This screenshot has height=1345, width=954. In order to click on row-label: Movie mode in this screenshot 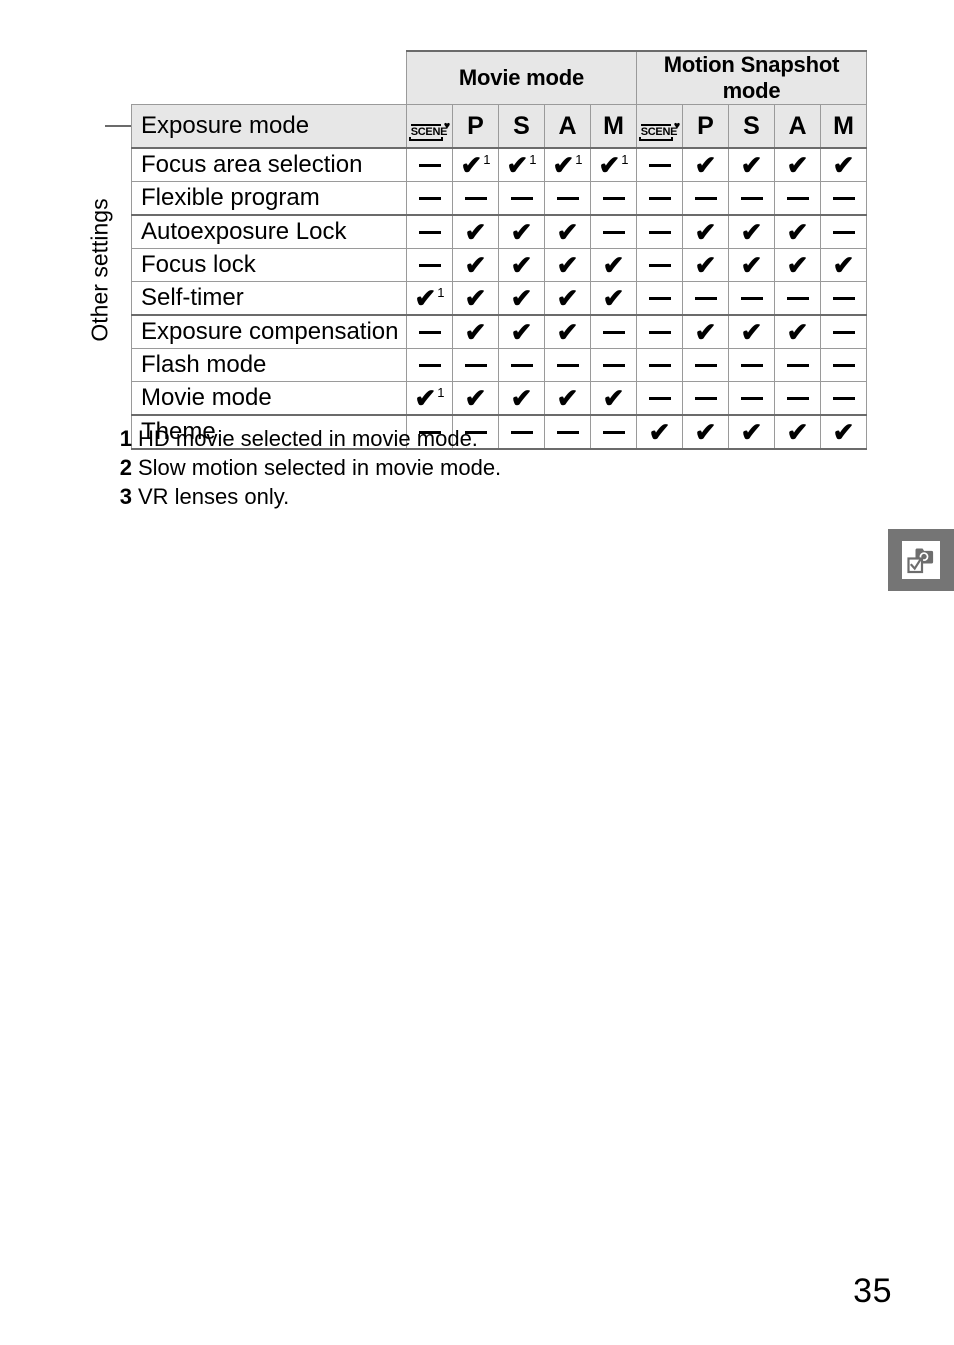, I will do `click(269, 398)`.